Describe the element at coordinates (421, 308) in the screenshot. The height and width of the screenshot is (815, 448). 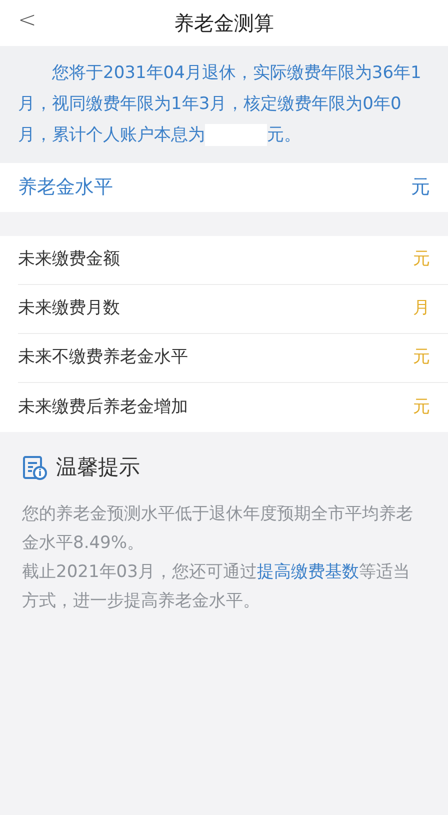
I see `row-unit: 月` at that location.